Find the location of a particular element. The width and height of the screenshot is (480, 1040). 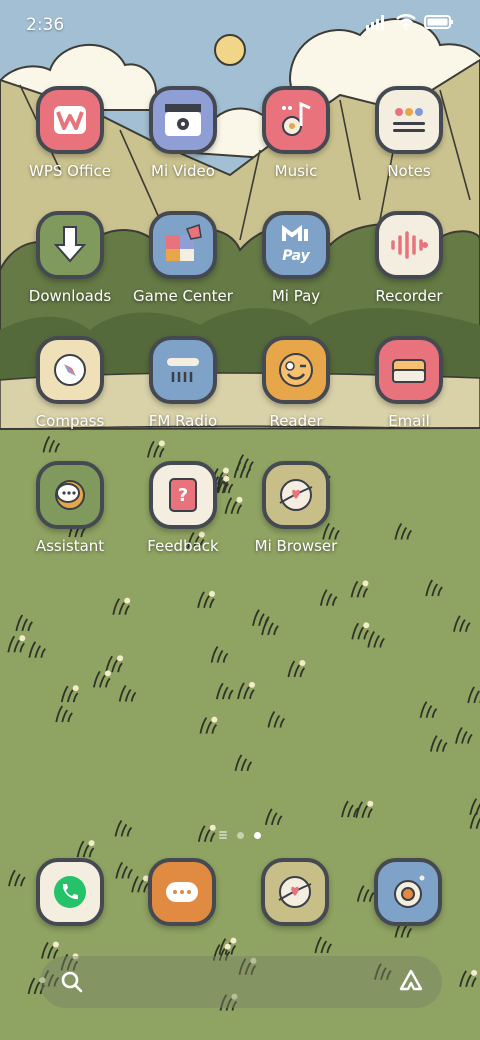

app-downloads: Downloads is located at coordinates (70, 271).